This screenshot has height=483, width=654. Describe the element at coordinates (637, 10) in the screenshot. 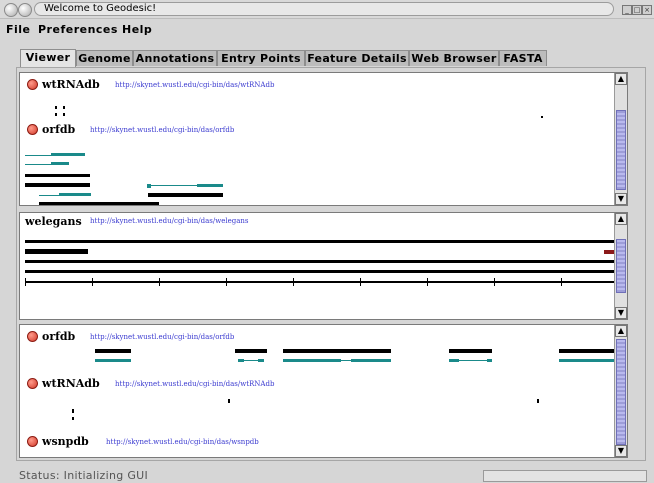

I see `maximize-icon: □` at that location.